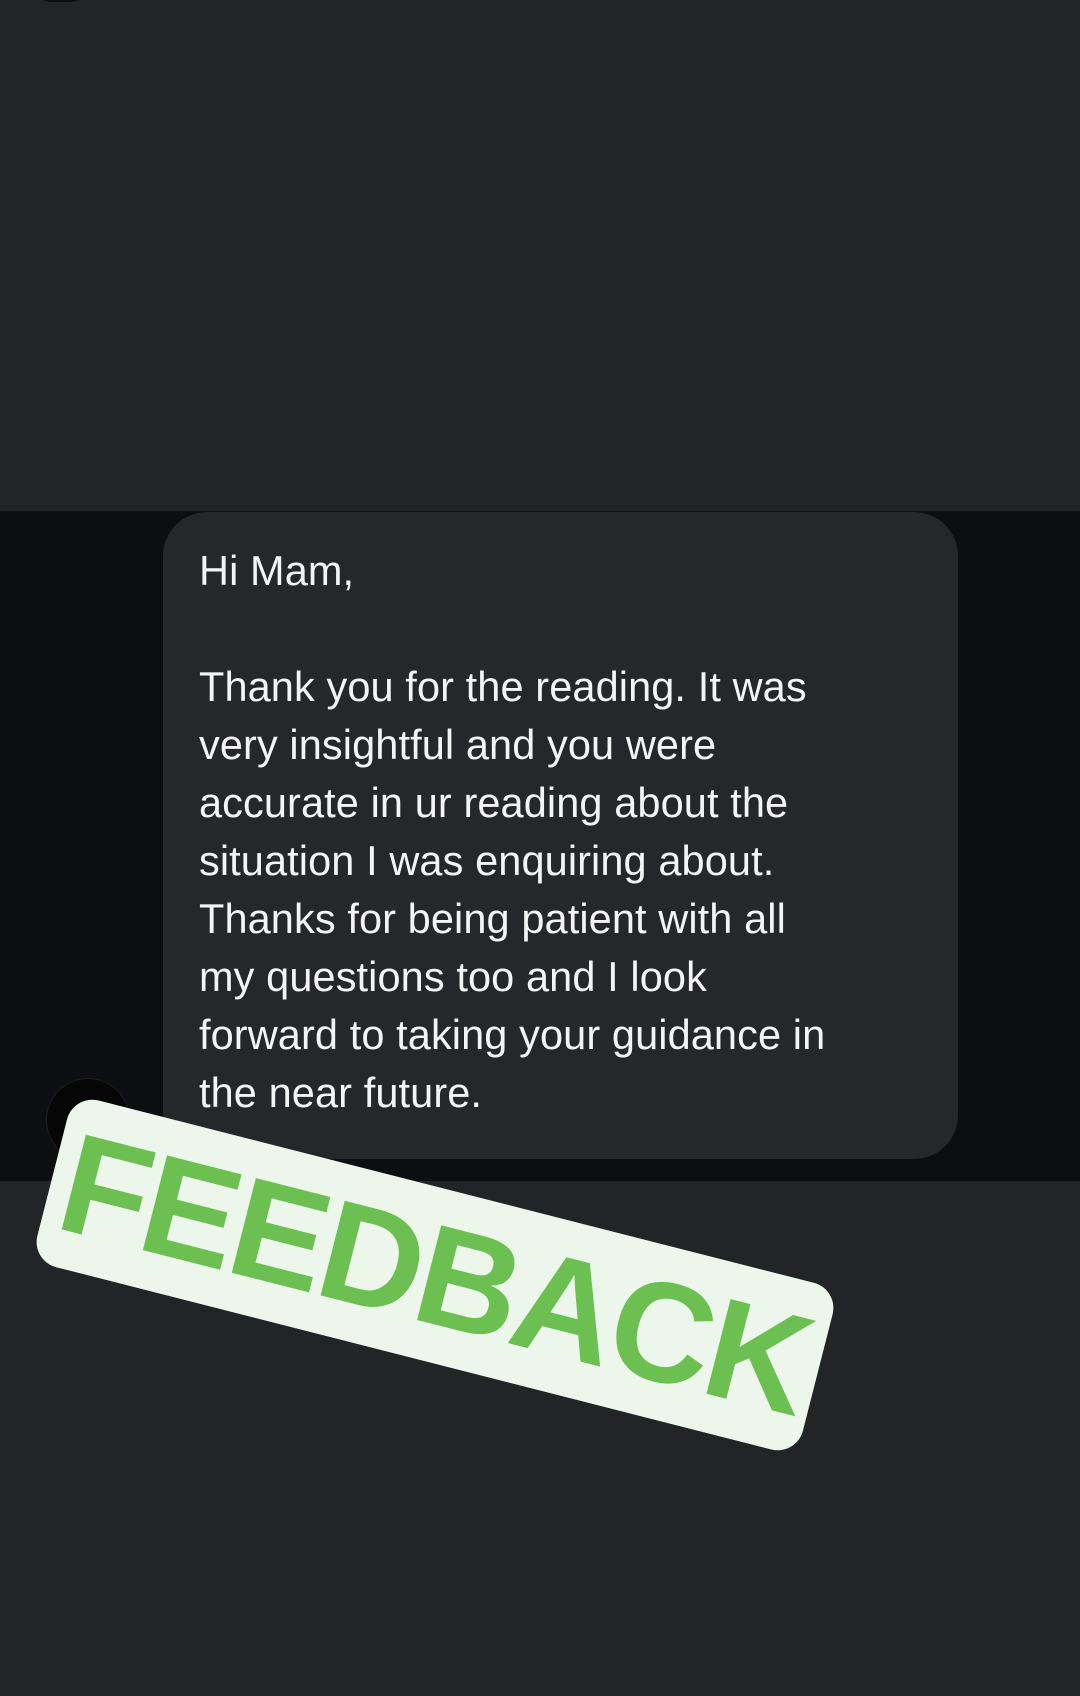  Describe the element at coordinates (341, 1092) in the screenshot. I see `message-line: the near future.` at that location.